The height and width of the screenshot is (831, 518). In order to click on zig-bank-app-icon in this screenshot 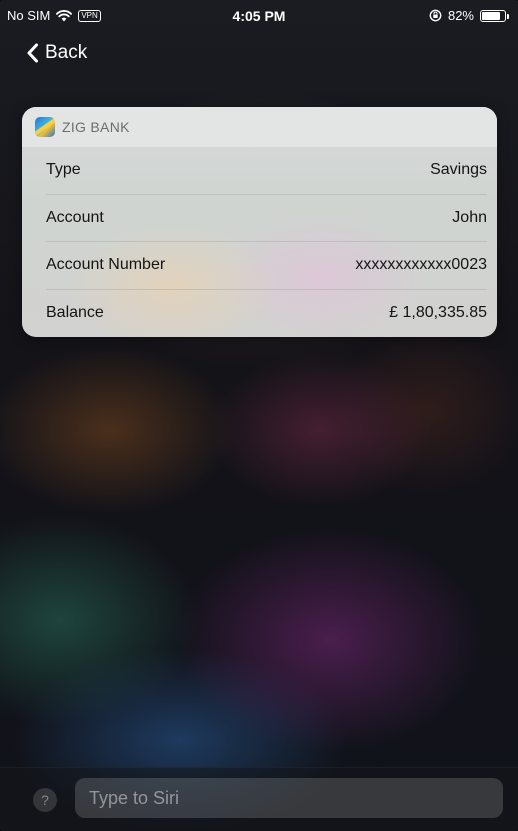, I will do `click(45, 127)`.